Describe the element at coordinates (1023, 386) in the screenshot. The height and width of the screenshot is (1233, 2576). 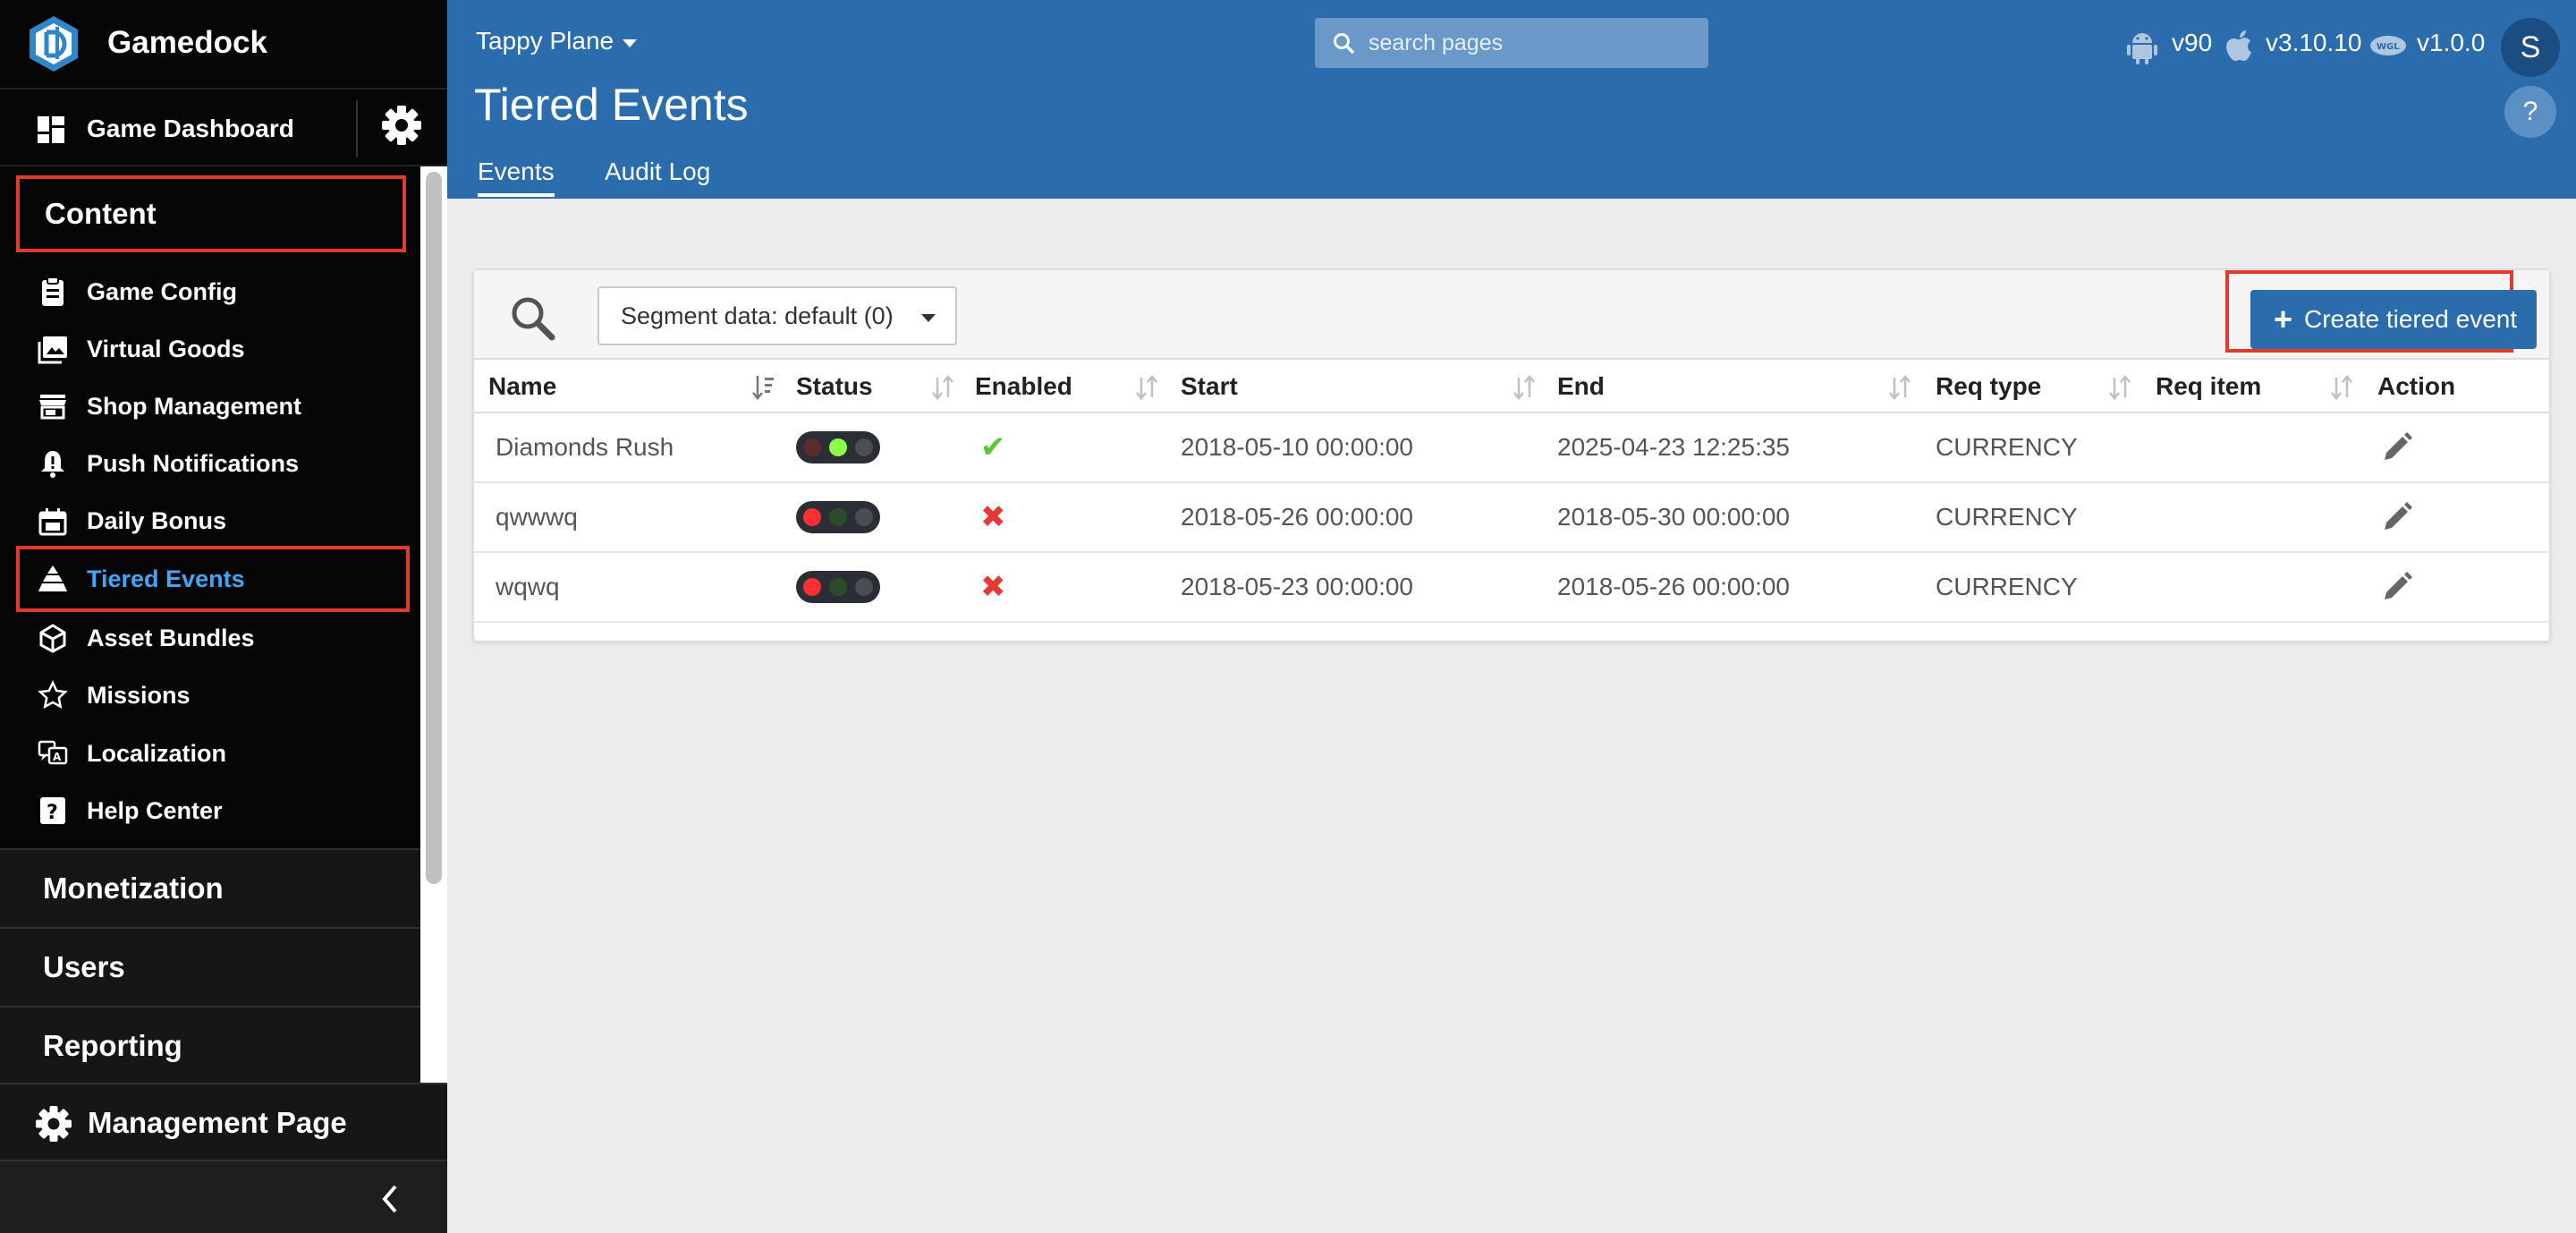
I see `column-header-enabled: Enabled` at that location.